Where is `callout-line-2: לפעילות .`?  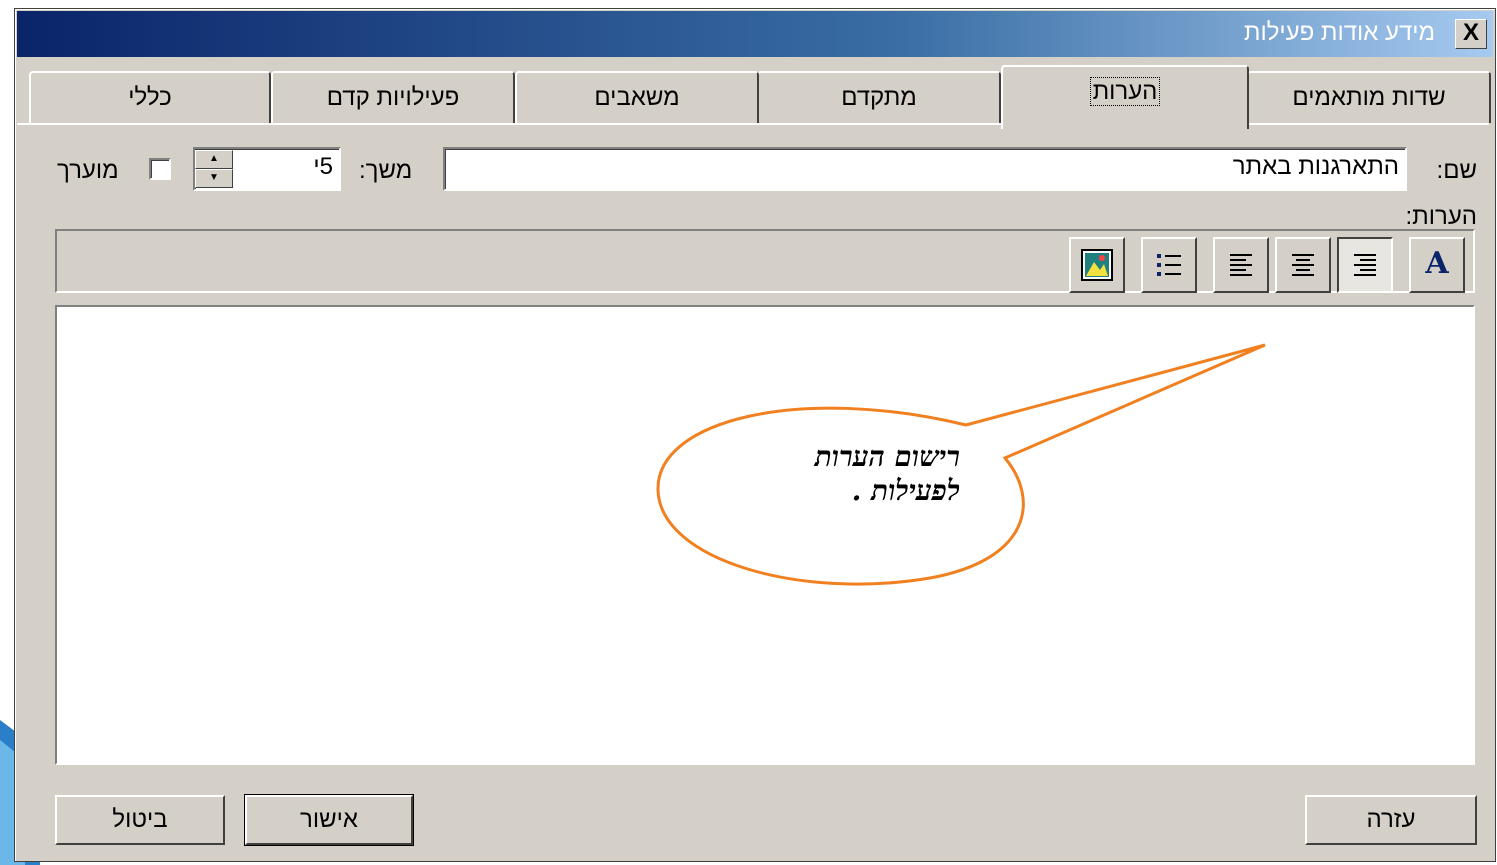
callout-line-2: לפעילות . is located at coordinates (905, 490).